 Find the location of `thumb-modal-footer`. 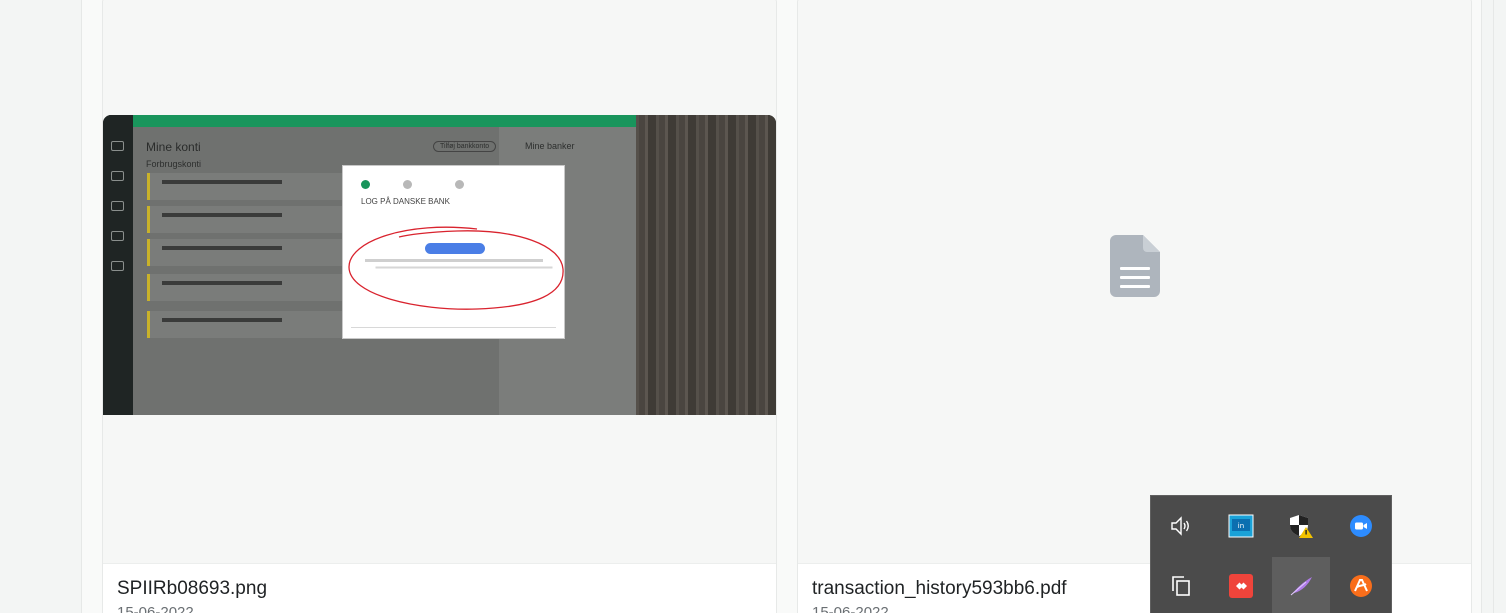

thumb-modal-footer is located at coordinates (453, 328).